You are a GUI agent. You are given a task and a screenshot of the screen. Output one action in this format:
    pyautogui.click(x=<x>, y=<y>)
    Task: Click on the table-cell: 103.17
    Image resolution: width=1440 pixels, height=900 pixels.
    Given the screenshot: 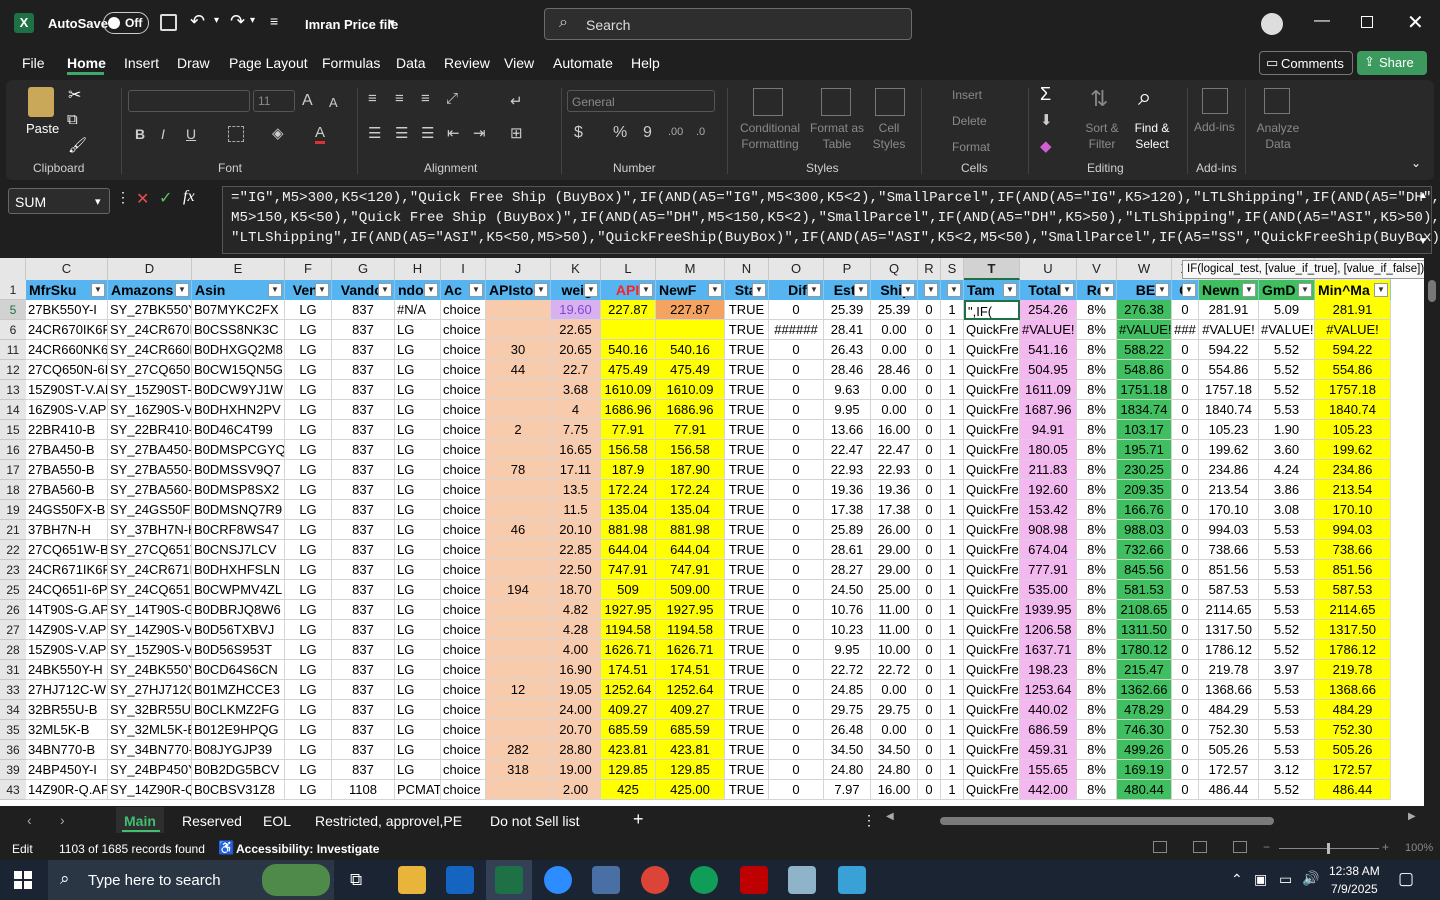 What is the action you would take?
    pyautogui.click(x=1144, y=430)
    